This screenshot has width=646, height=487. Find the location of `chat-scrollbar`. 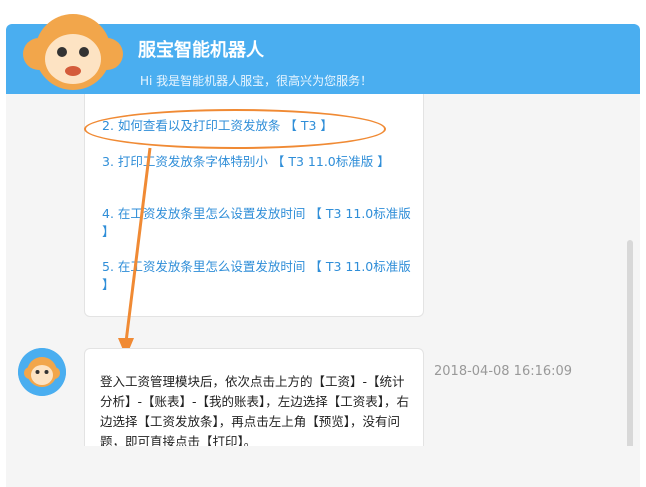

chat-scrollbar is located at coordinates (630, 355).